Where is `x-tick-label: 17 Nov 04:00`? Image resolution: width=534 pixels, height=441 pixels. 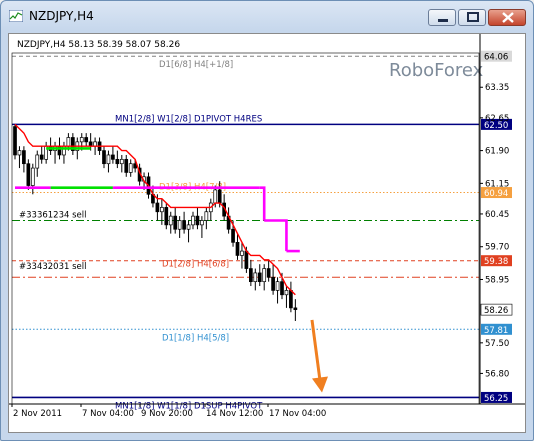 x-tick-label: 17 Nov 04:00 is located at coordinates (297, 414).